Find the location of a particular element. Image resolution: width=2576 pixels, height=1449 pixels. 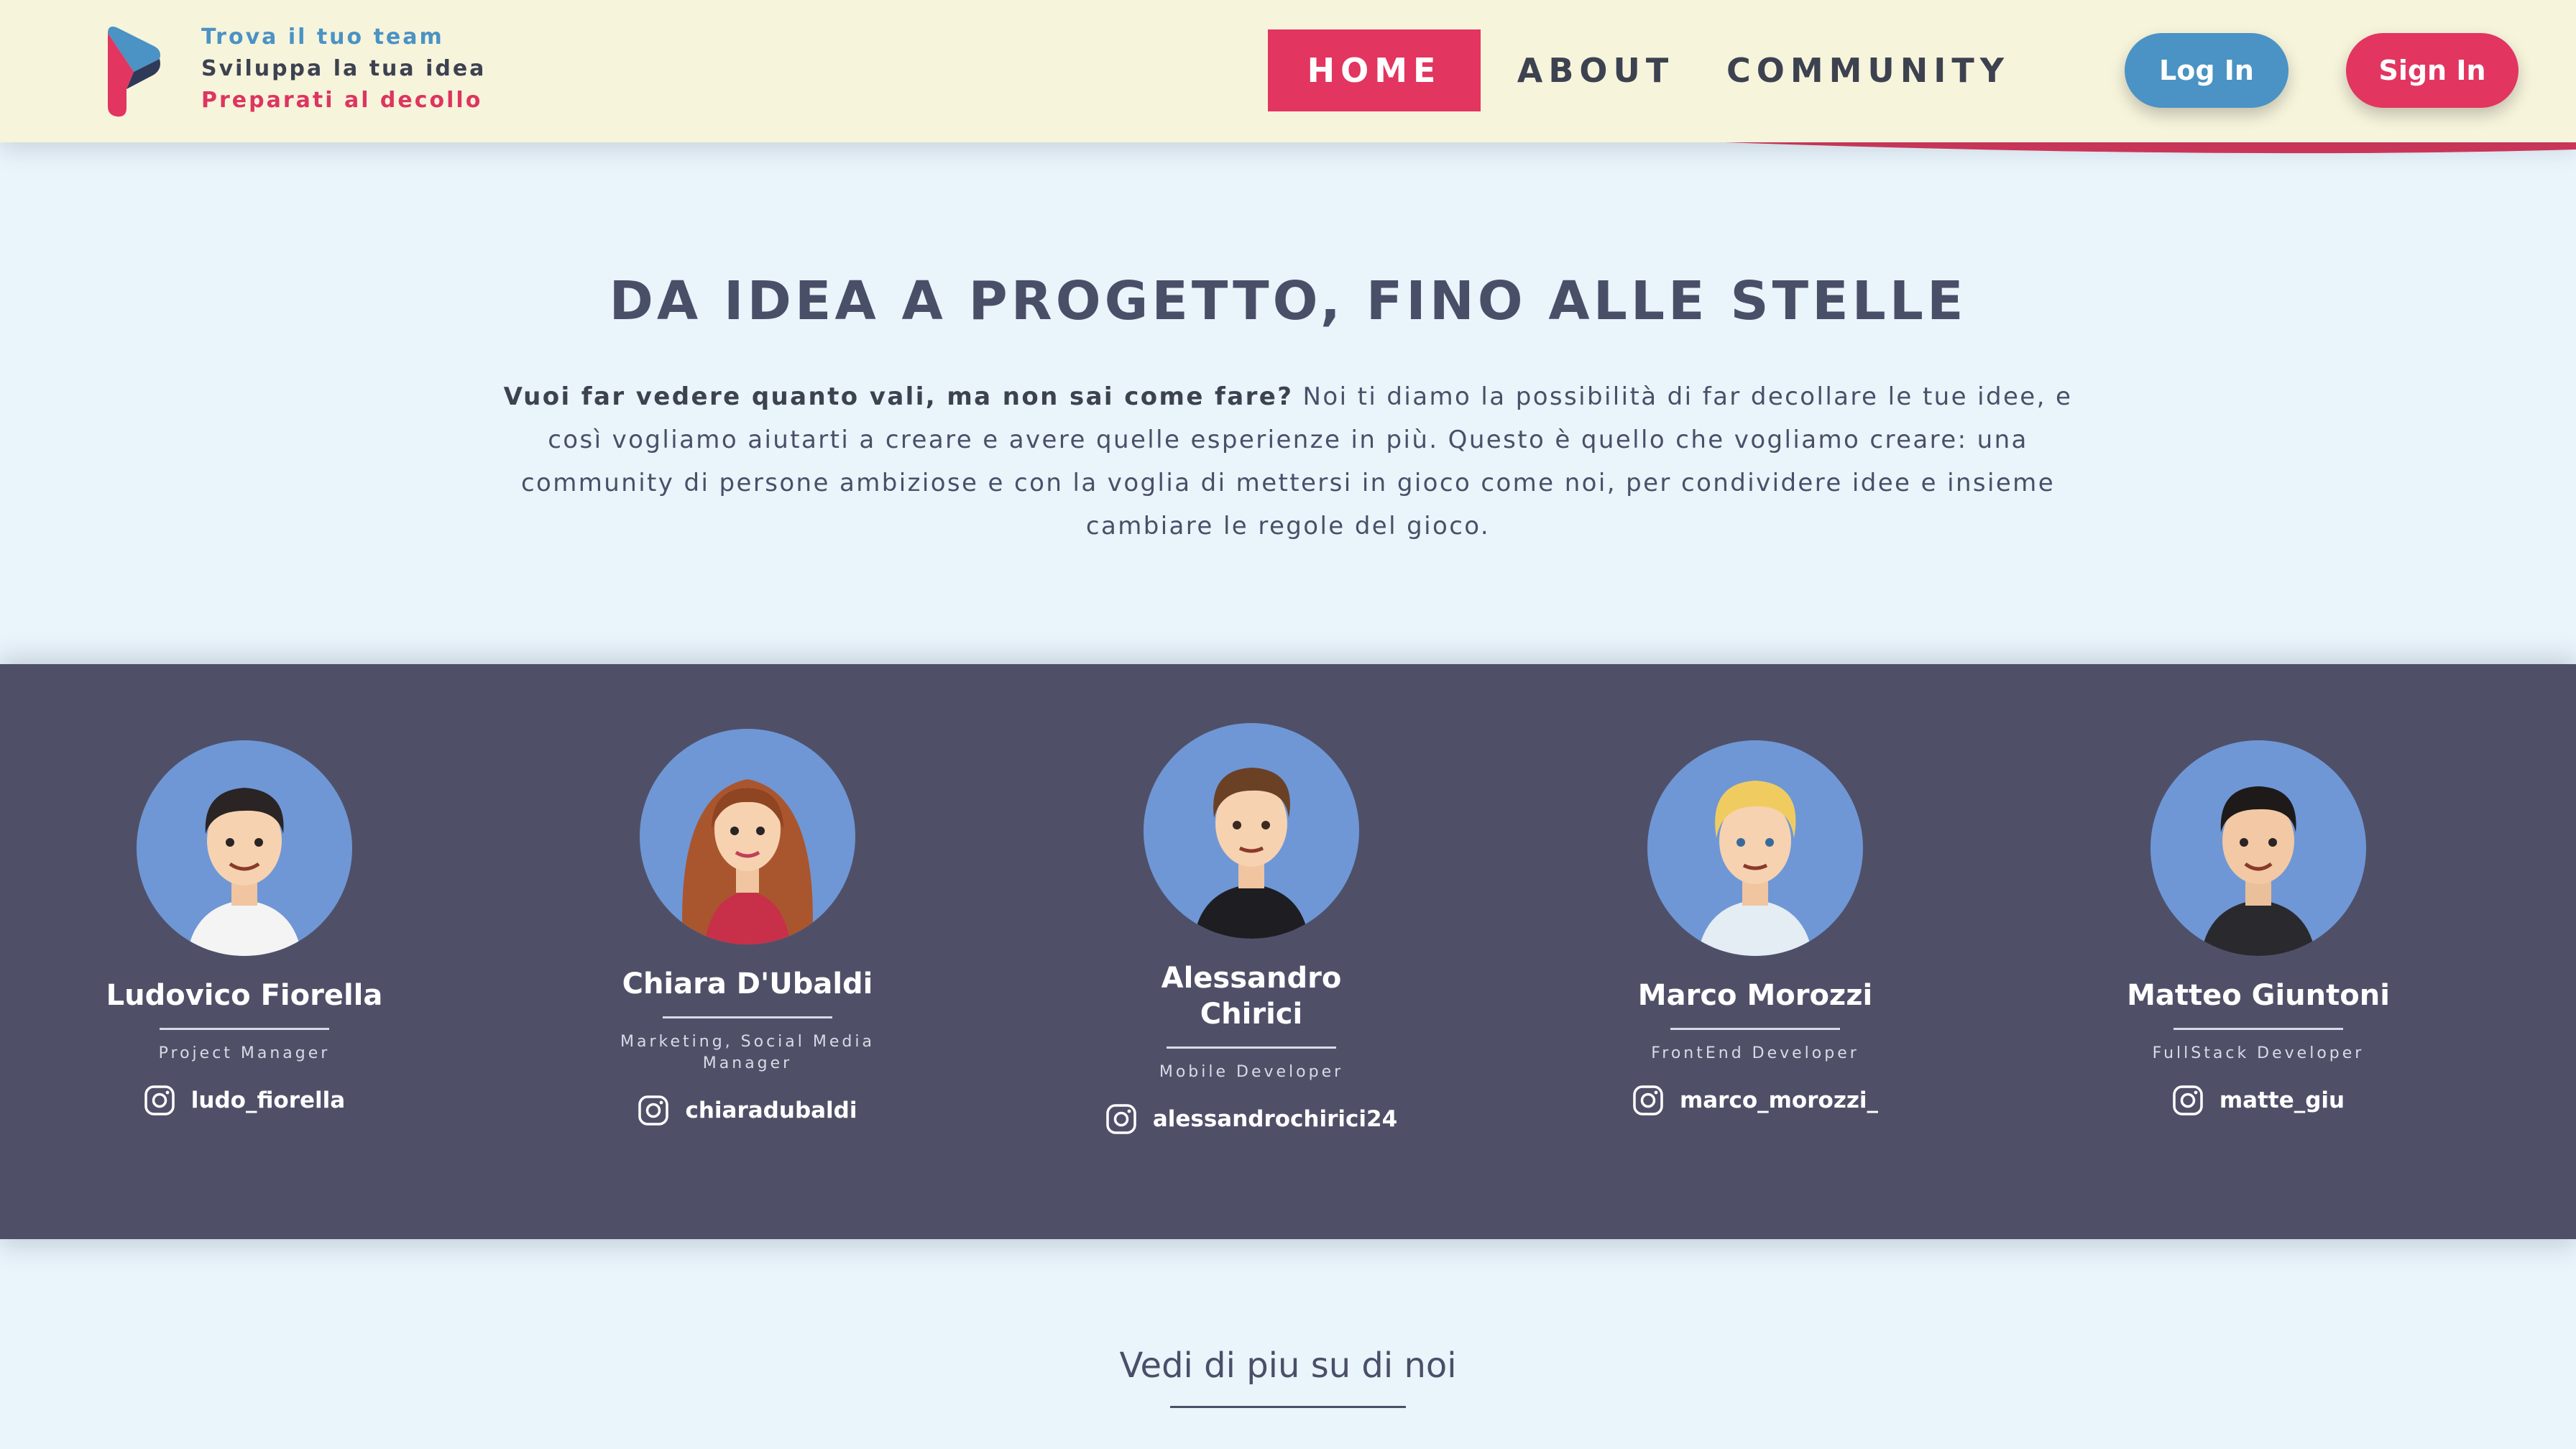

instagram-link: alessandrochirici24 is located at coordinates (1251, 1119).